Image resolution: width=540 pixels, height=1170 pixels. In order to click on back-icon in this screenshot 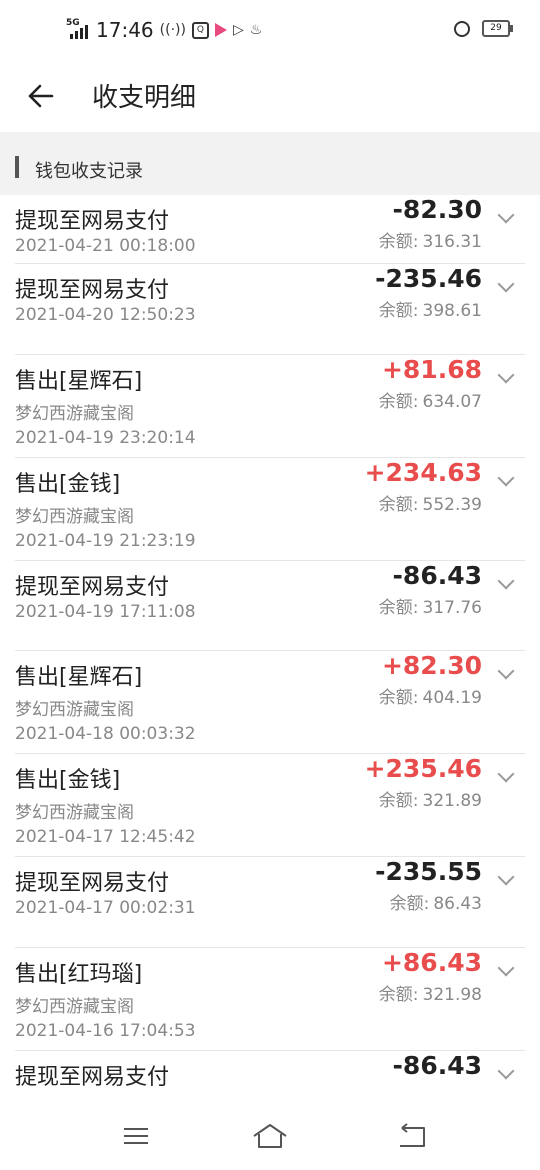, I will do `click(412, 1135)`.